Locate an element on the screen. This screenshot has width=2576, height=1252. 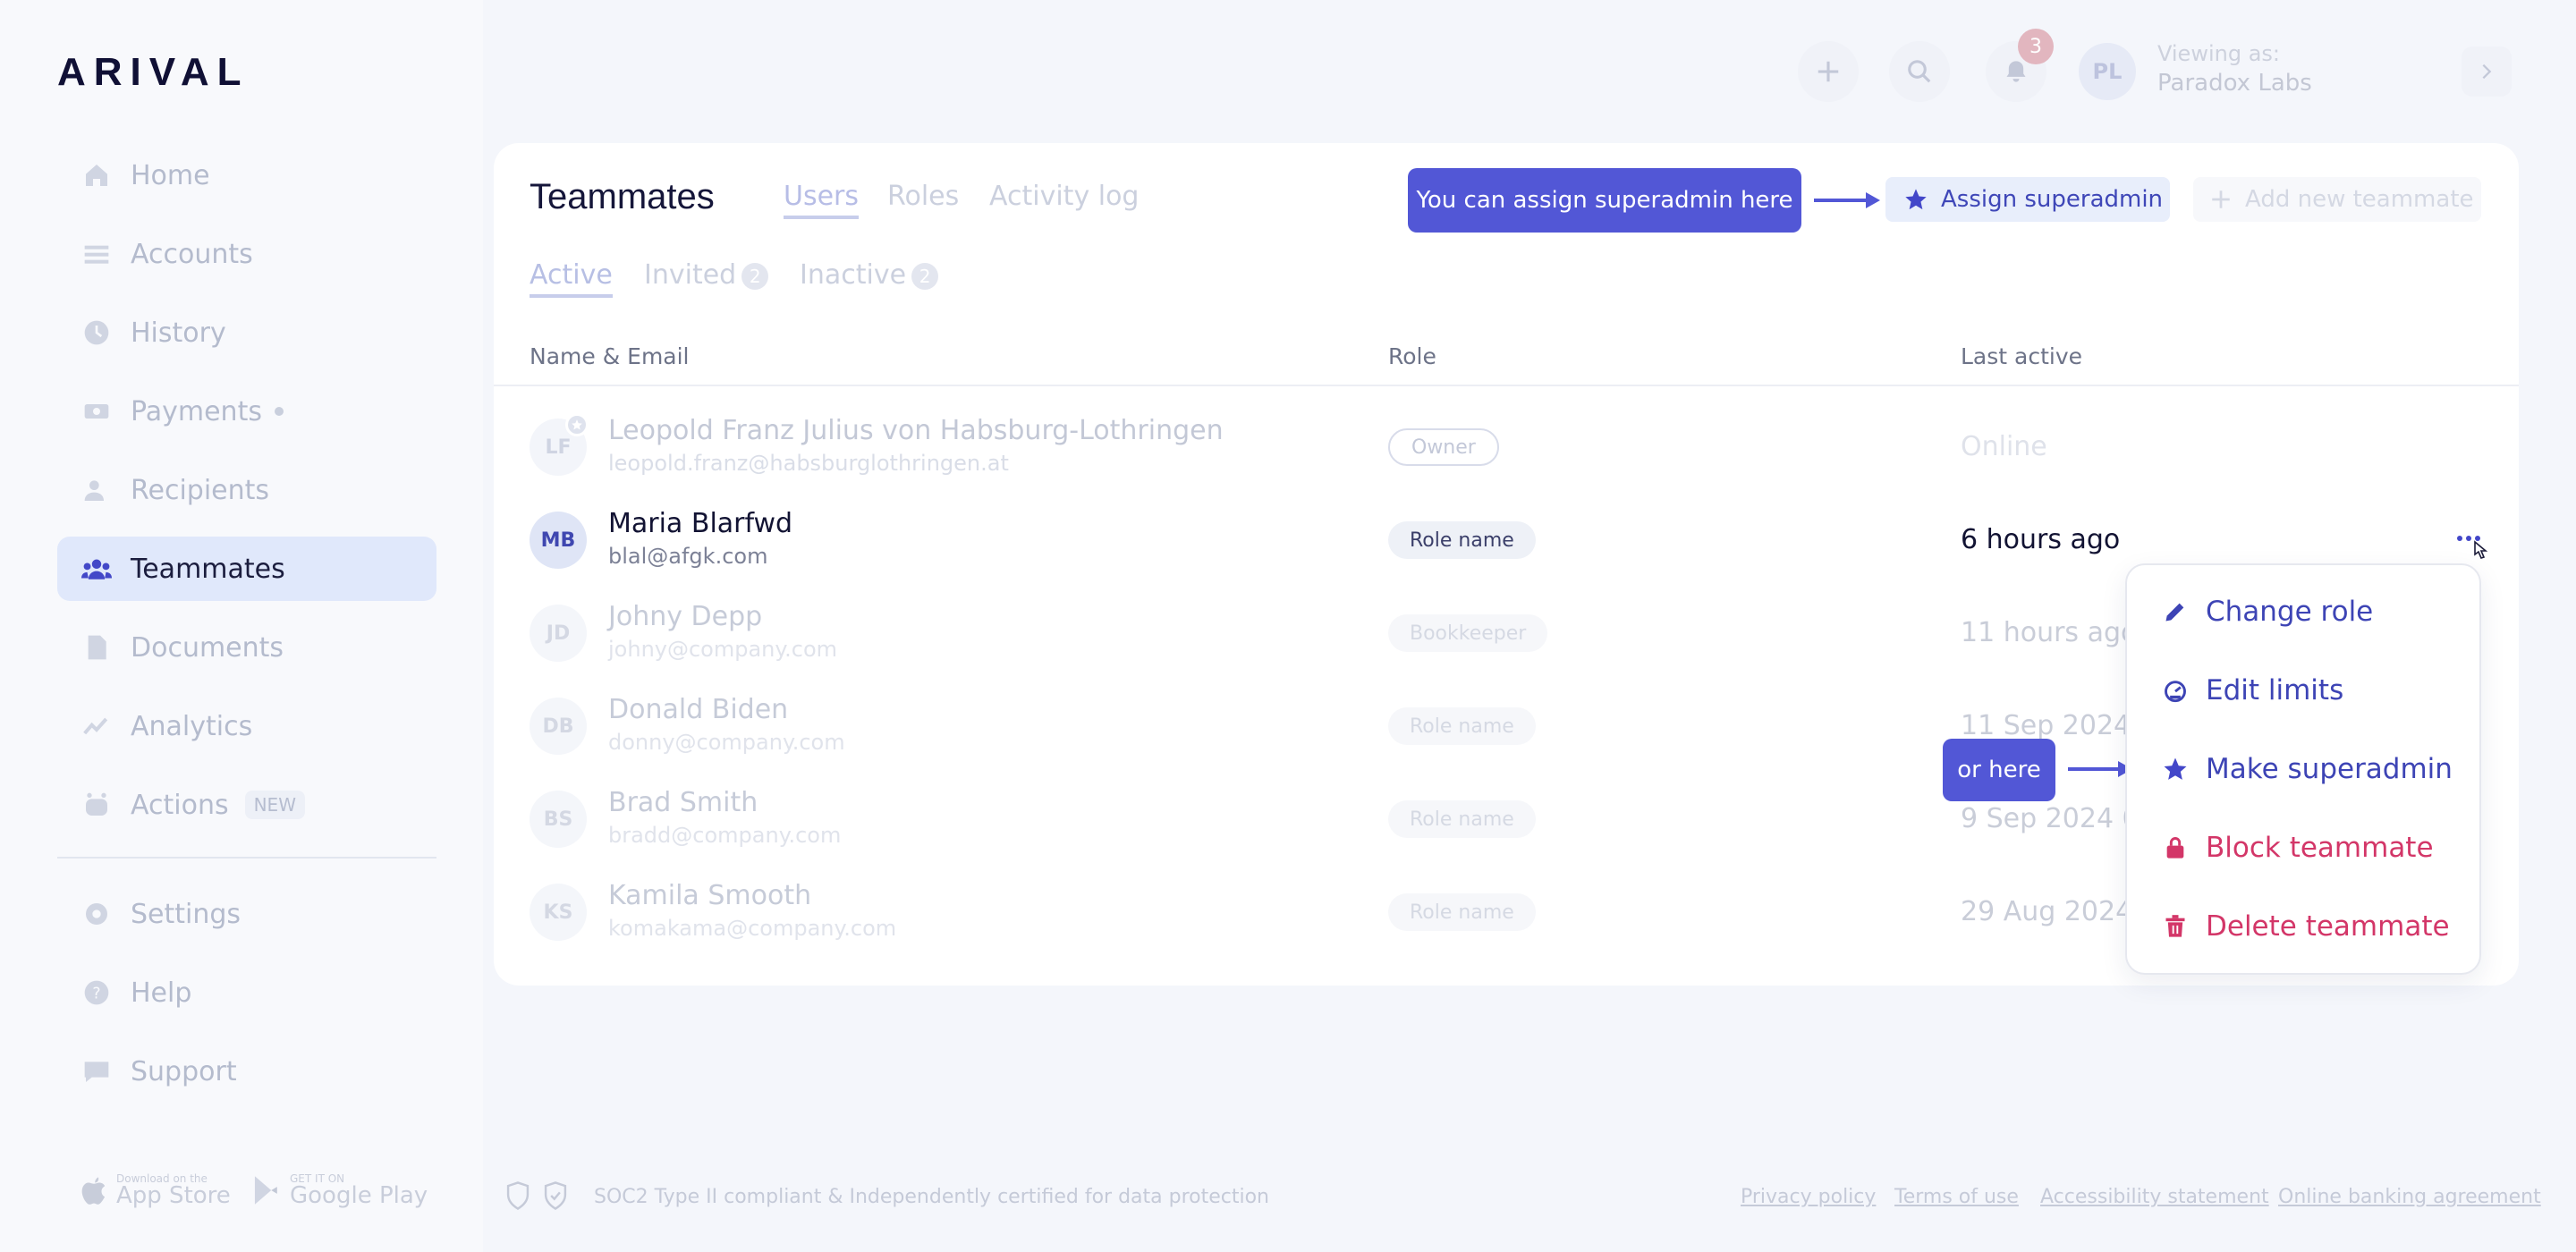
pencil-icon is located at coordinates (2175, 611).